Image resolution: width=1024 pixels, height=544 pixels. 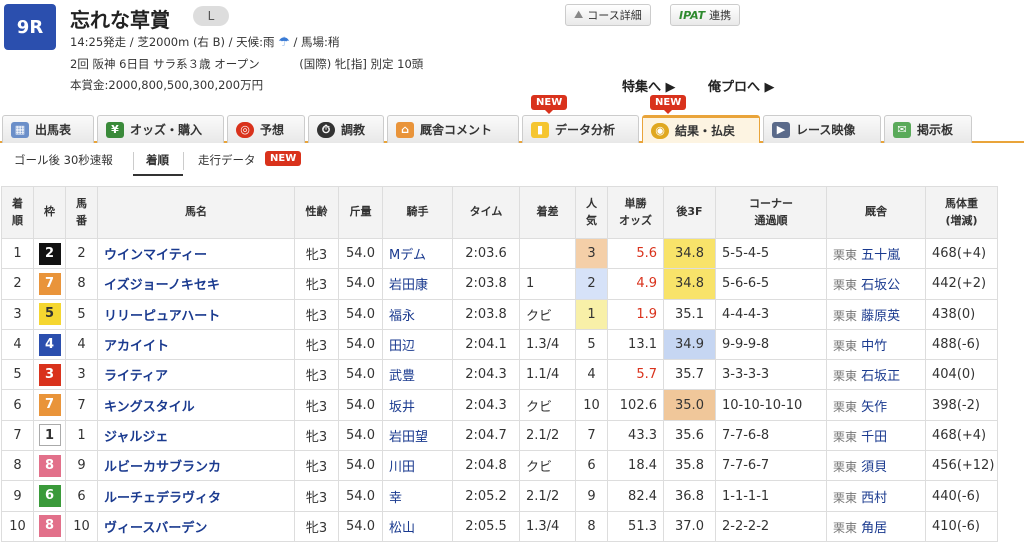 What do you see at coordinates (580, 129) in the screenshot?
I see `tab-data-analysis: ▮ データ分析` at bounding box center [580, 129].